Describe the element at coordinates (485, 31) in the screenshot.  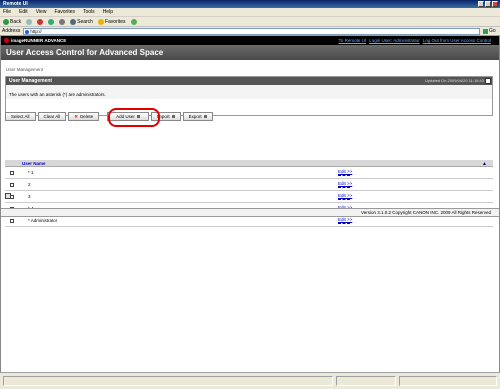
I see `go-arrow-icon` at that location.